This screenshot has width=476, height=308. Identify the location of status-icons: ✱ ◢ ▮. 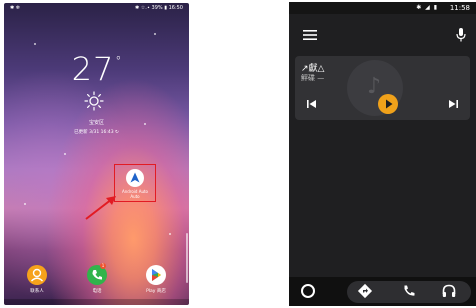
(427, 7).